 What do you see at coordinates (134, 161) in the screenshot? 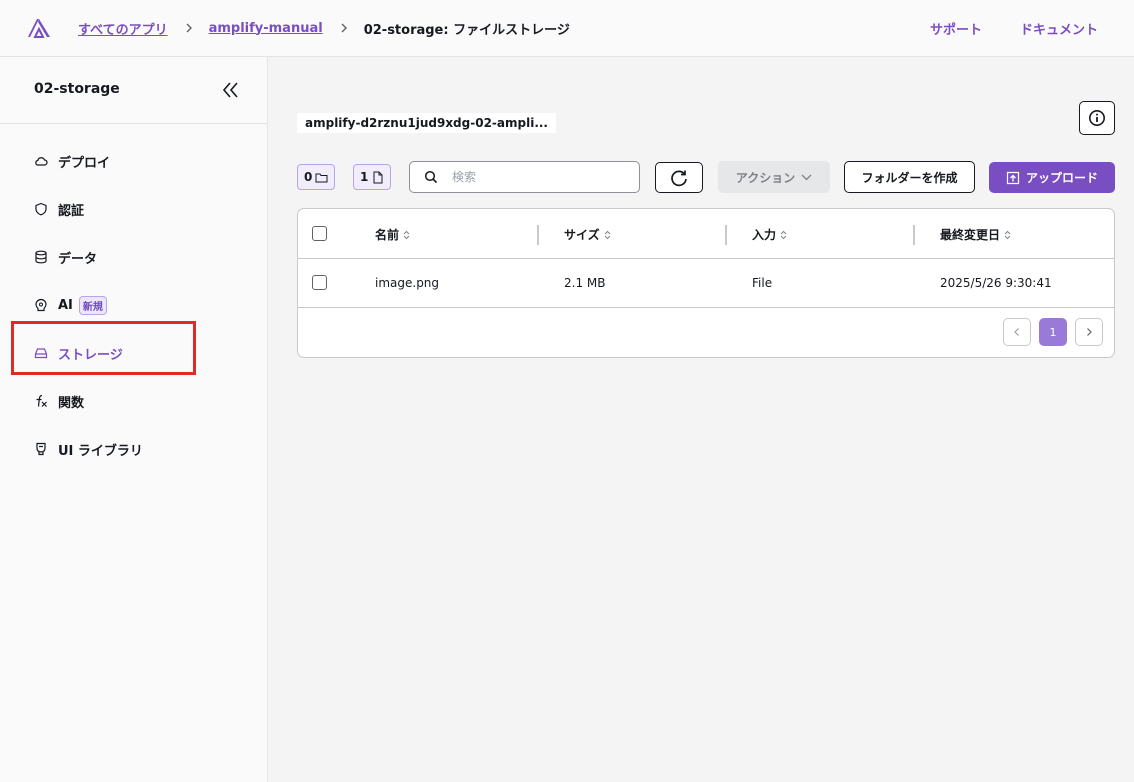
I see `sidebar-item-deploy: デプロイ` at bounding box center [134, 161].